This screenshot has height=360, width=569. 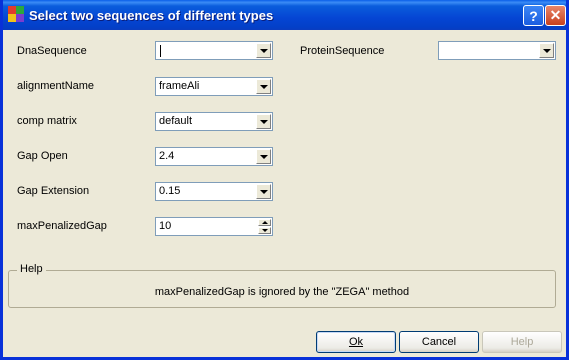 I want to click on dna-sequence-select, so click(x=214, y=50).